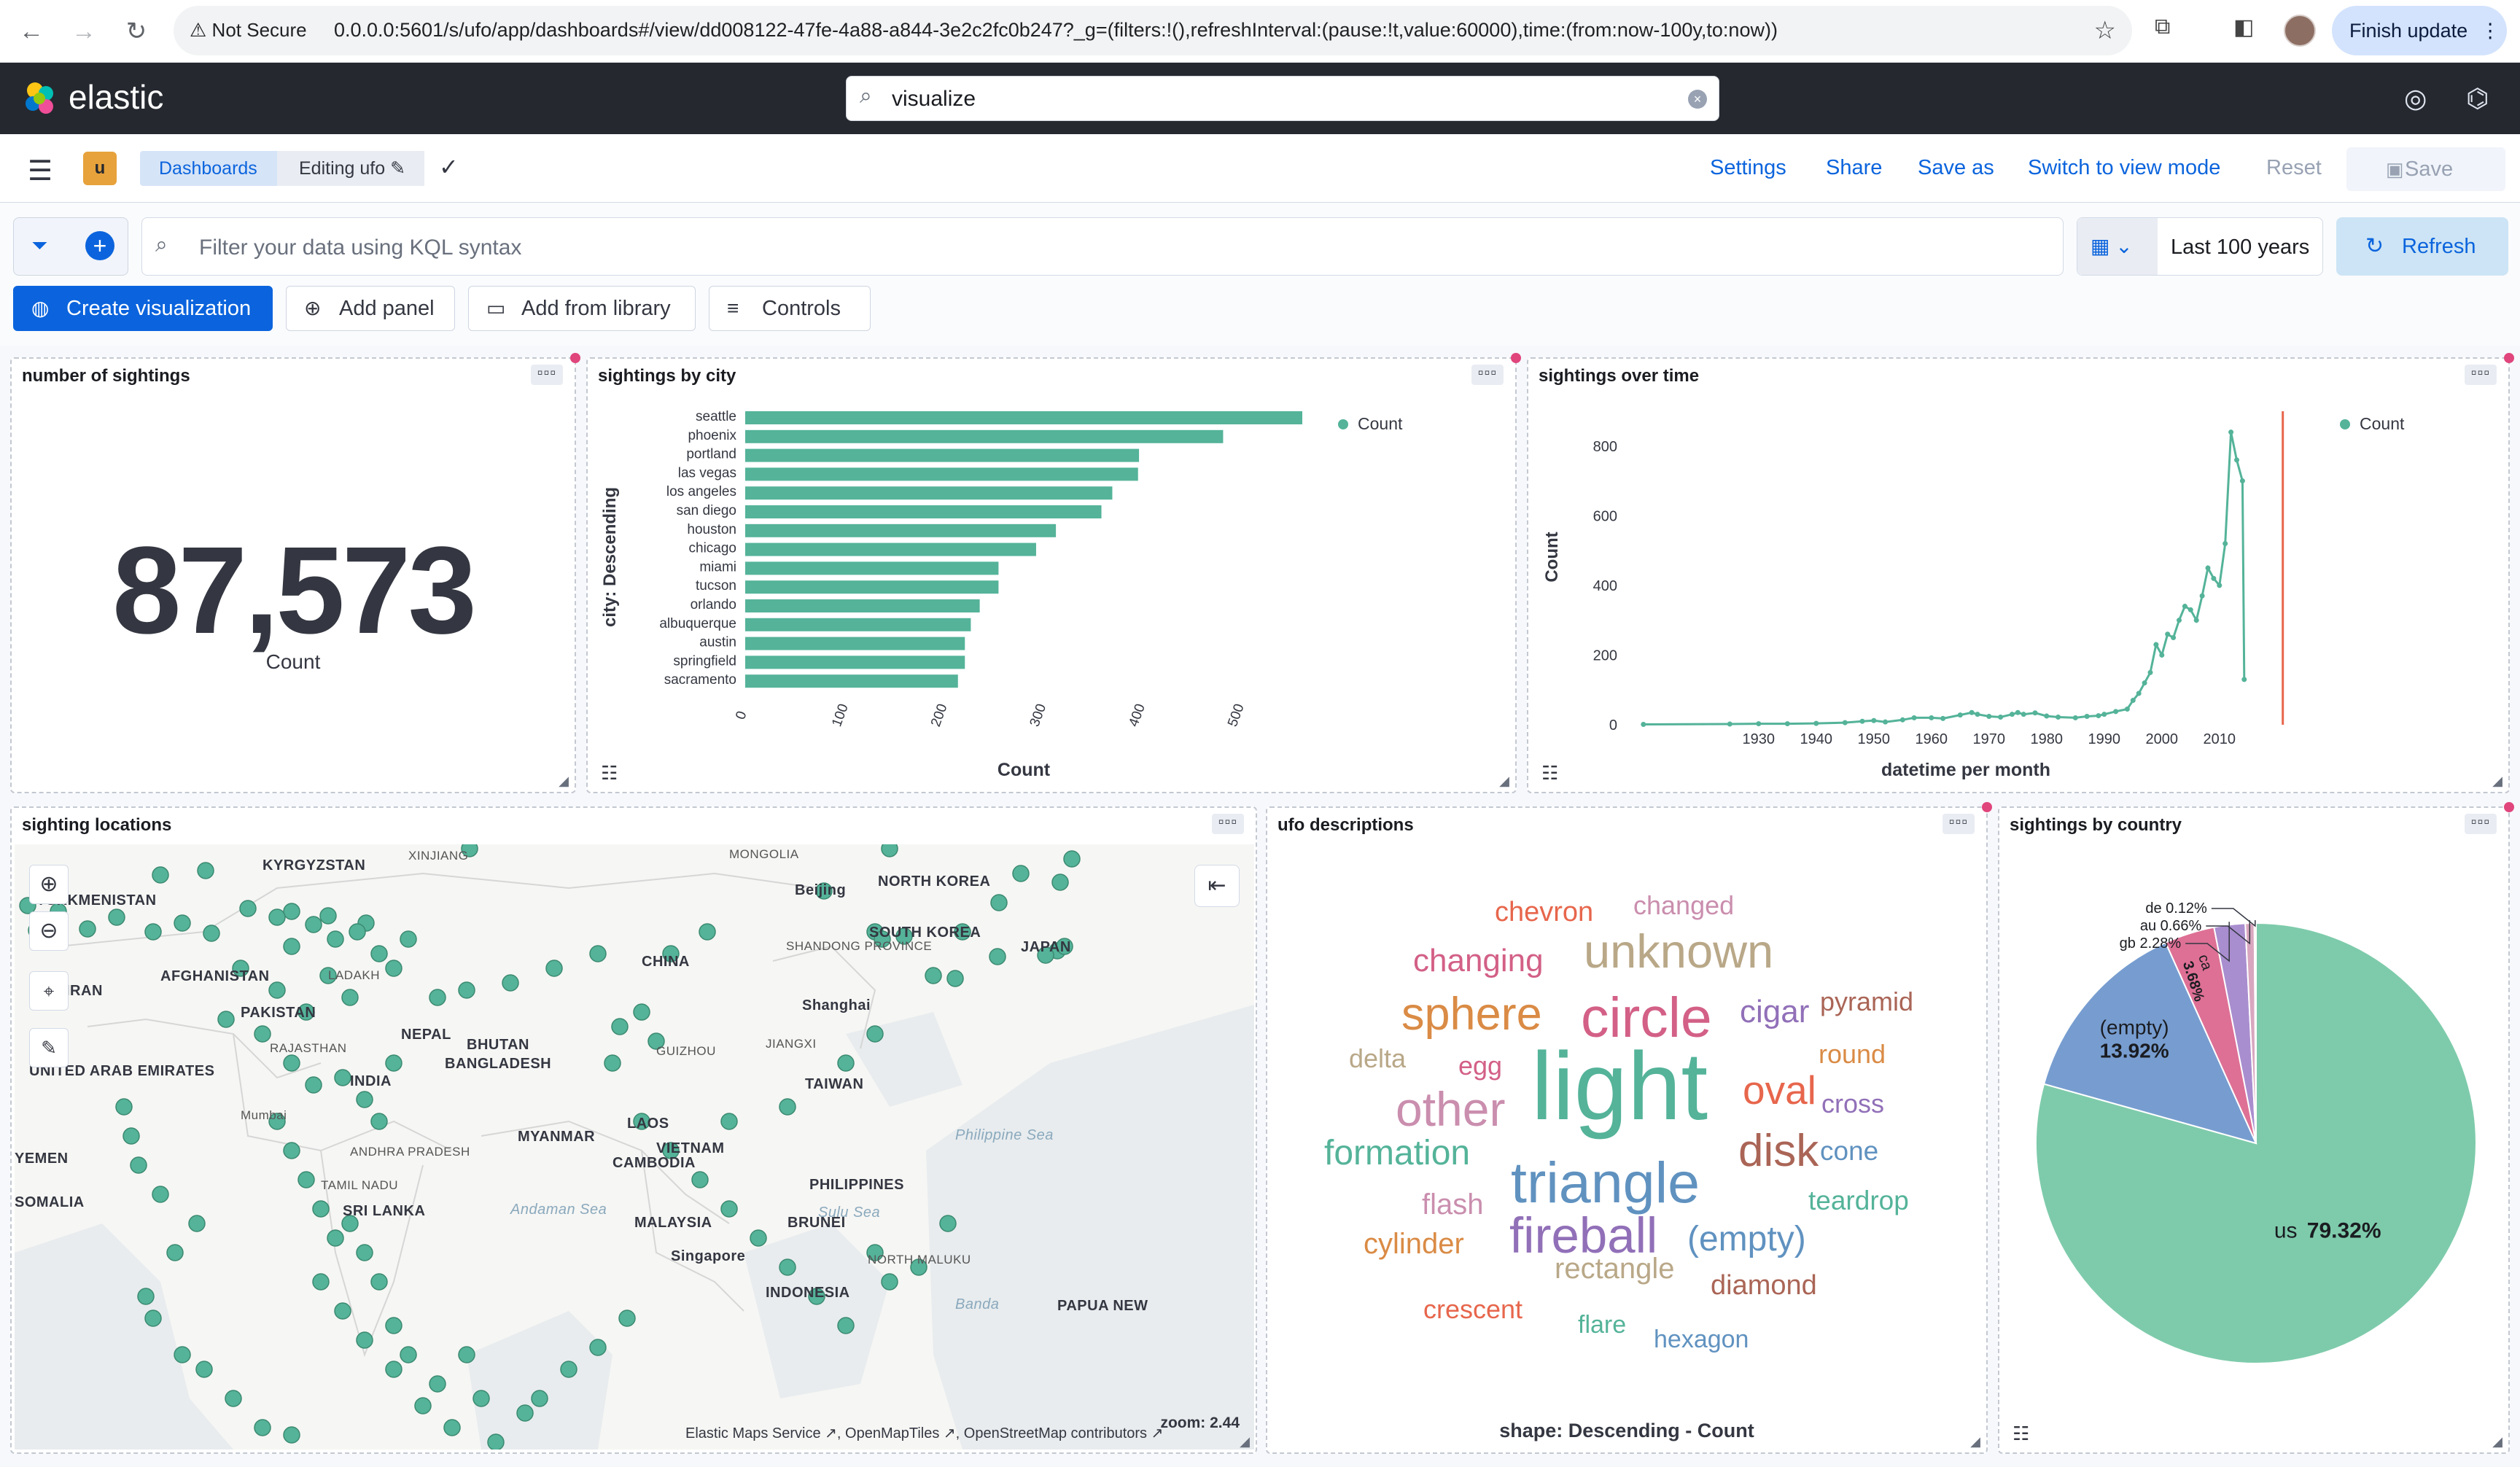  What do you see at coordinates (449, 167) in the screenshot?
I see `confirm-check-icon: ✓` at bounding box center [449, 167].